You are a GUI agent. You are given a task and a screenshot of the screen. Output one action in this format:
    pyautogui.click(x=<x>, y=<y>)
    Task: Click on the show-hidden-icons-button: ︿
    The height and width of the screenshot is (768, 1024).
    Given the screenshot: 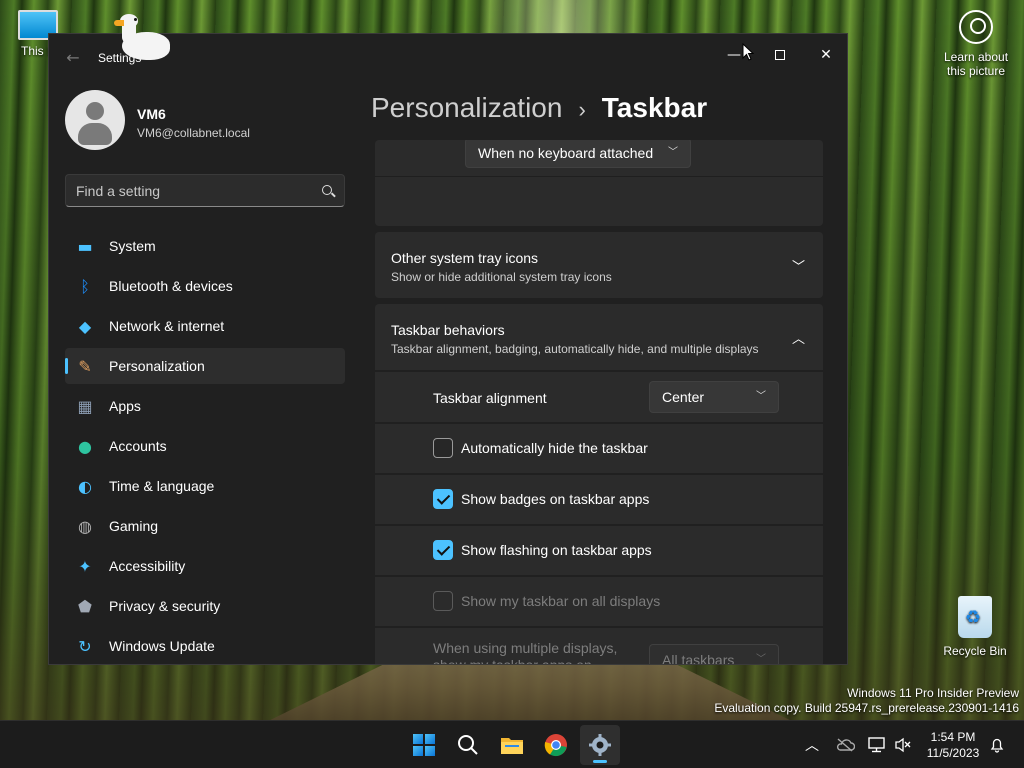 What is the action you would take?
    pyautogui.click(x=812, y=744)
    